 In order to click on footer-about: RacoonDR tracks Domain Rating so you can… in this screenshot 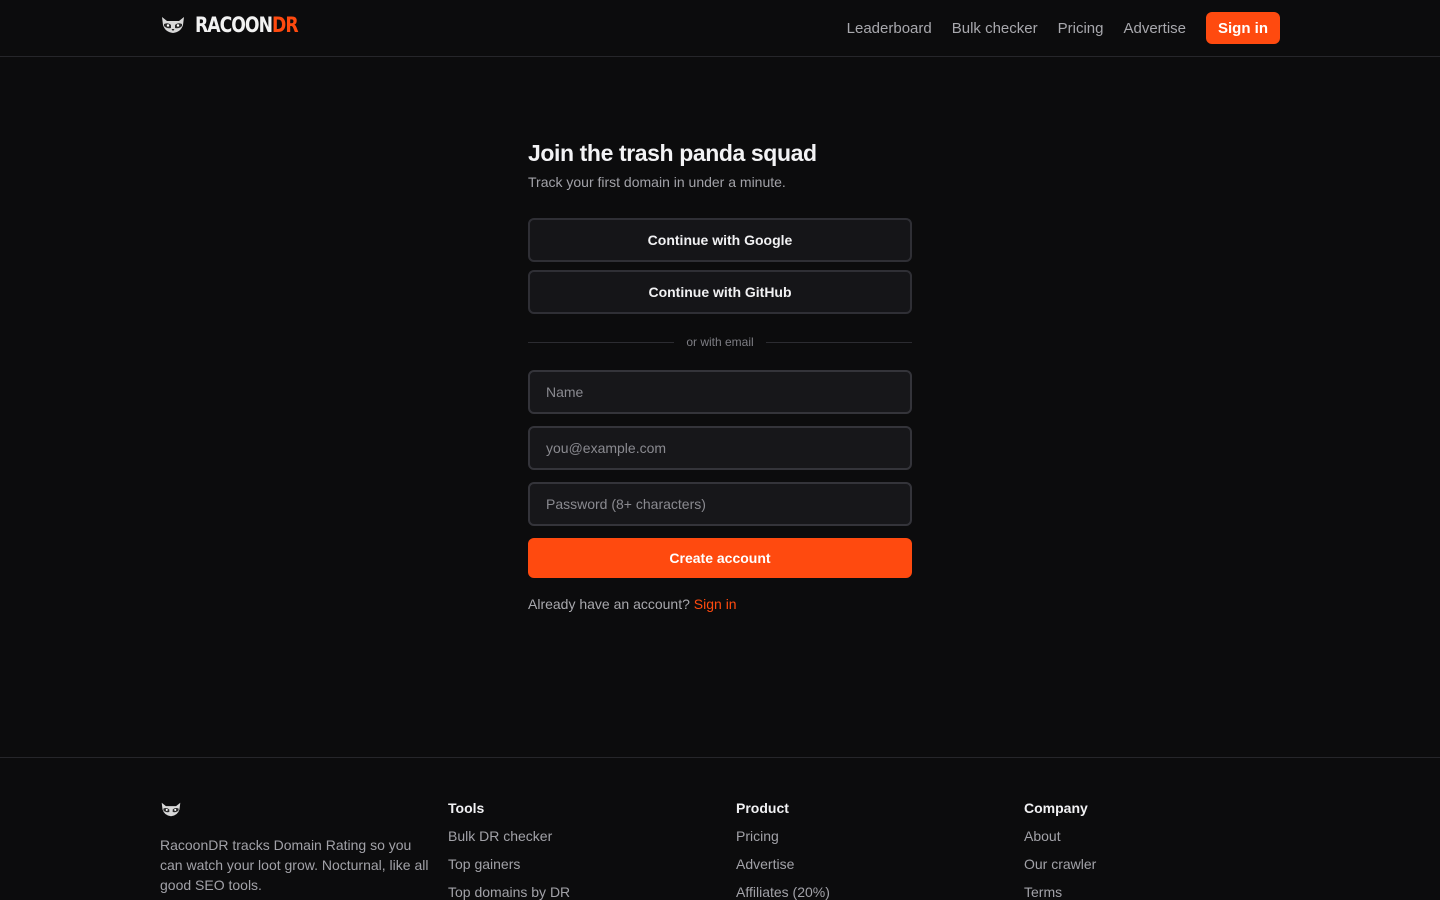, I will do `click(295, 848)`.